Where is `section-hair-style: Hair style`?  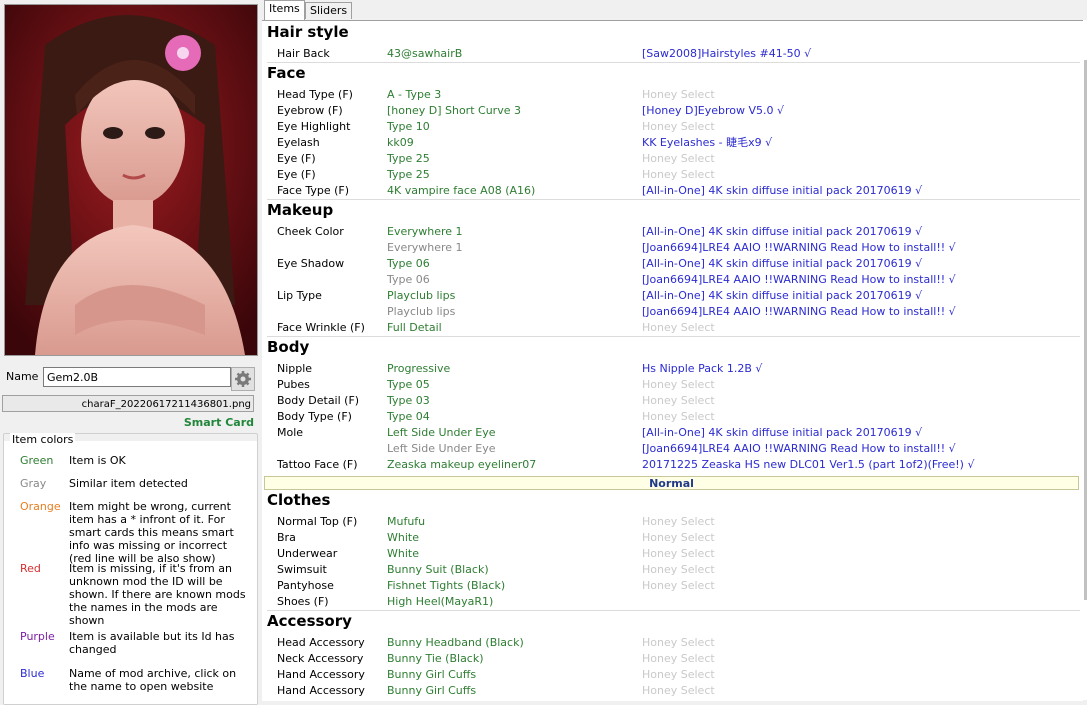 section-hair-style: Hair style is located at coordinates (308, 32).